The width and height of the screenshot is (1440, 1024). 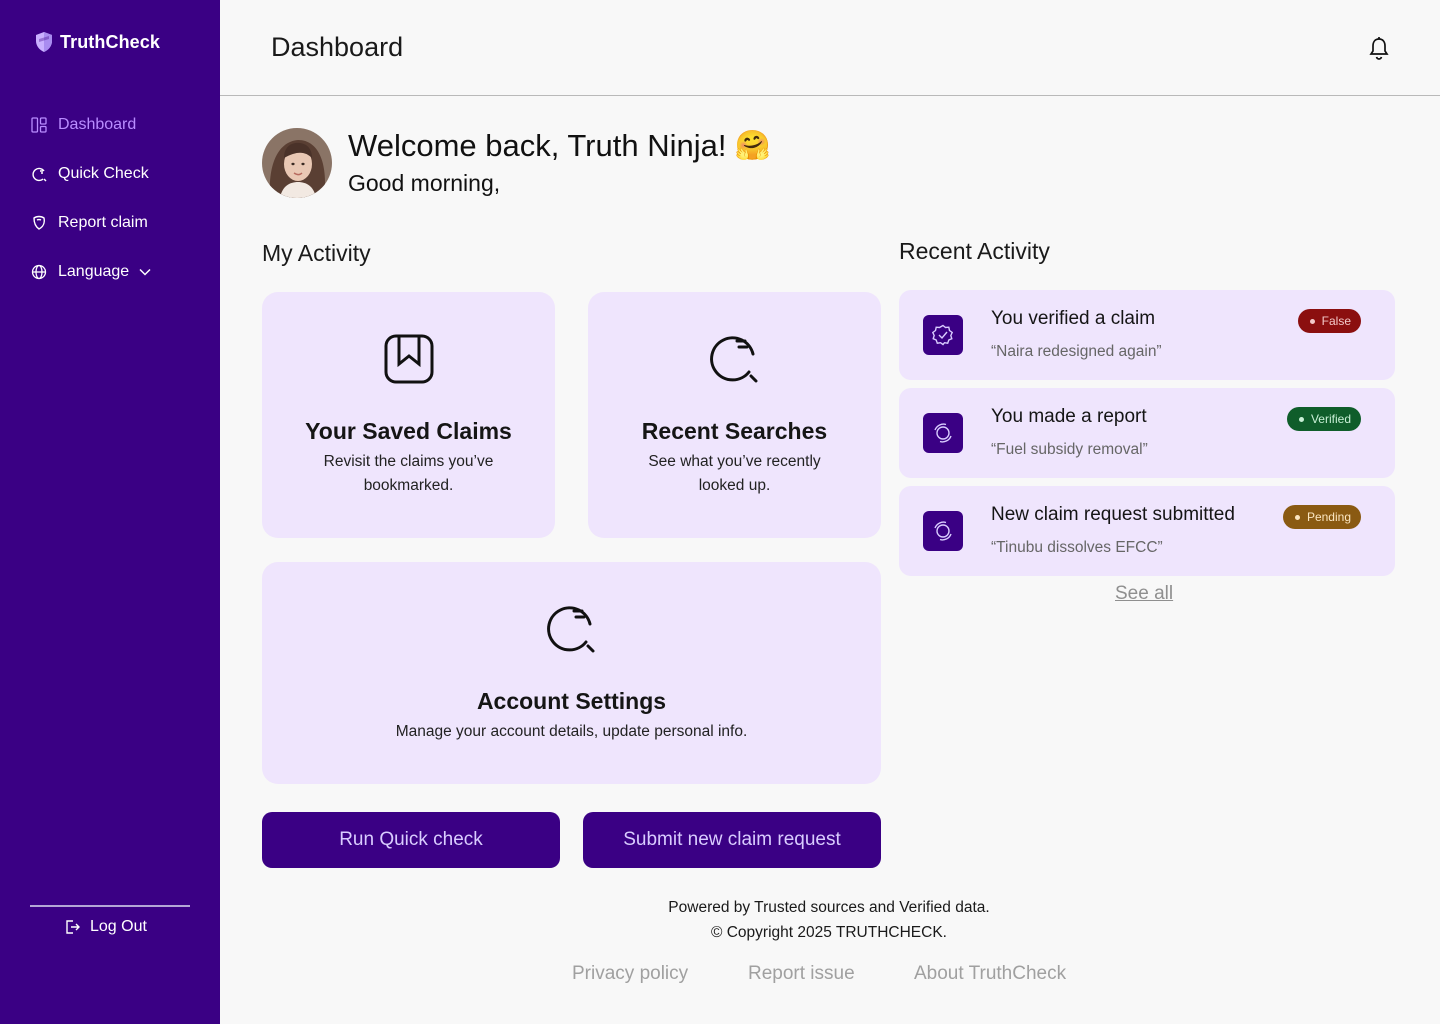 What do you see at coordinates (408, 359) in the screenshot?
I see `bookmark-icon` at bounding box center [408, 359].